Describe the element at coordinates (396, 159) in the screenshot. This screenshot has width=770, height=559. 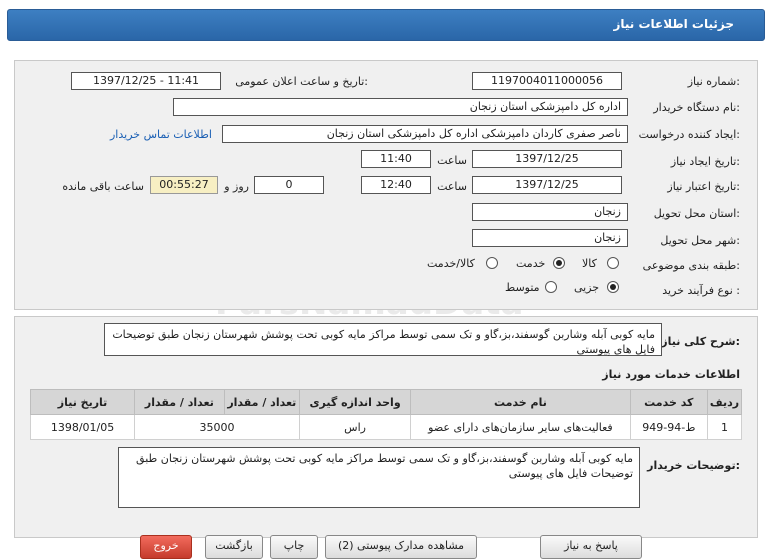
I see `created-time-field: 11:40` at that location.